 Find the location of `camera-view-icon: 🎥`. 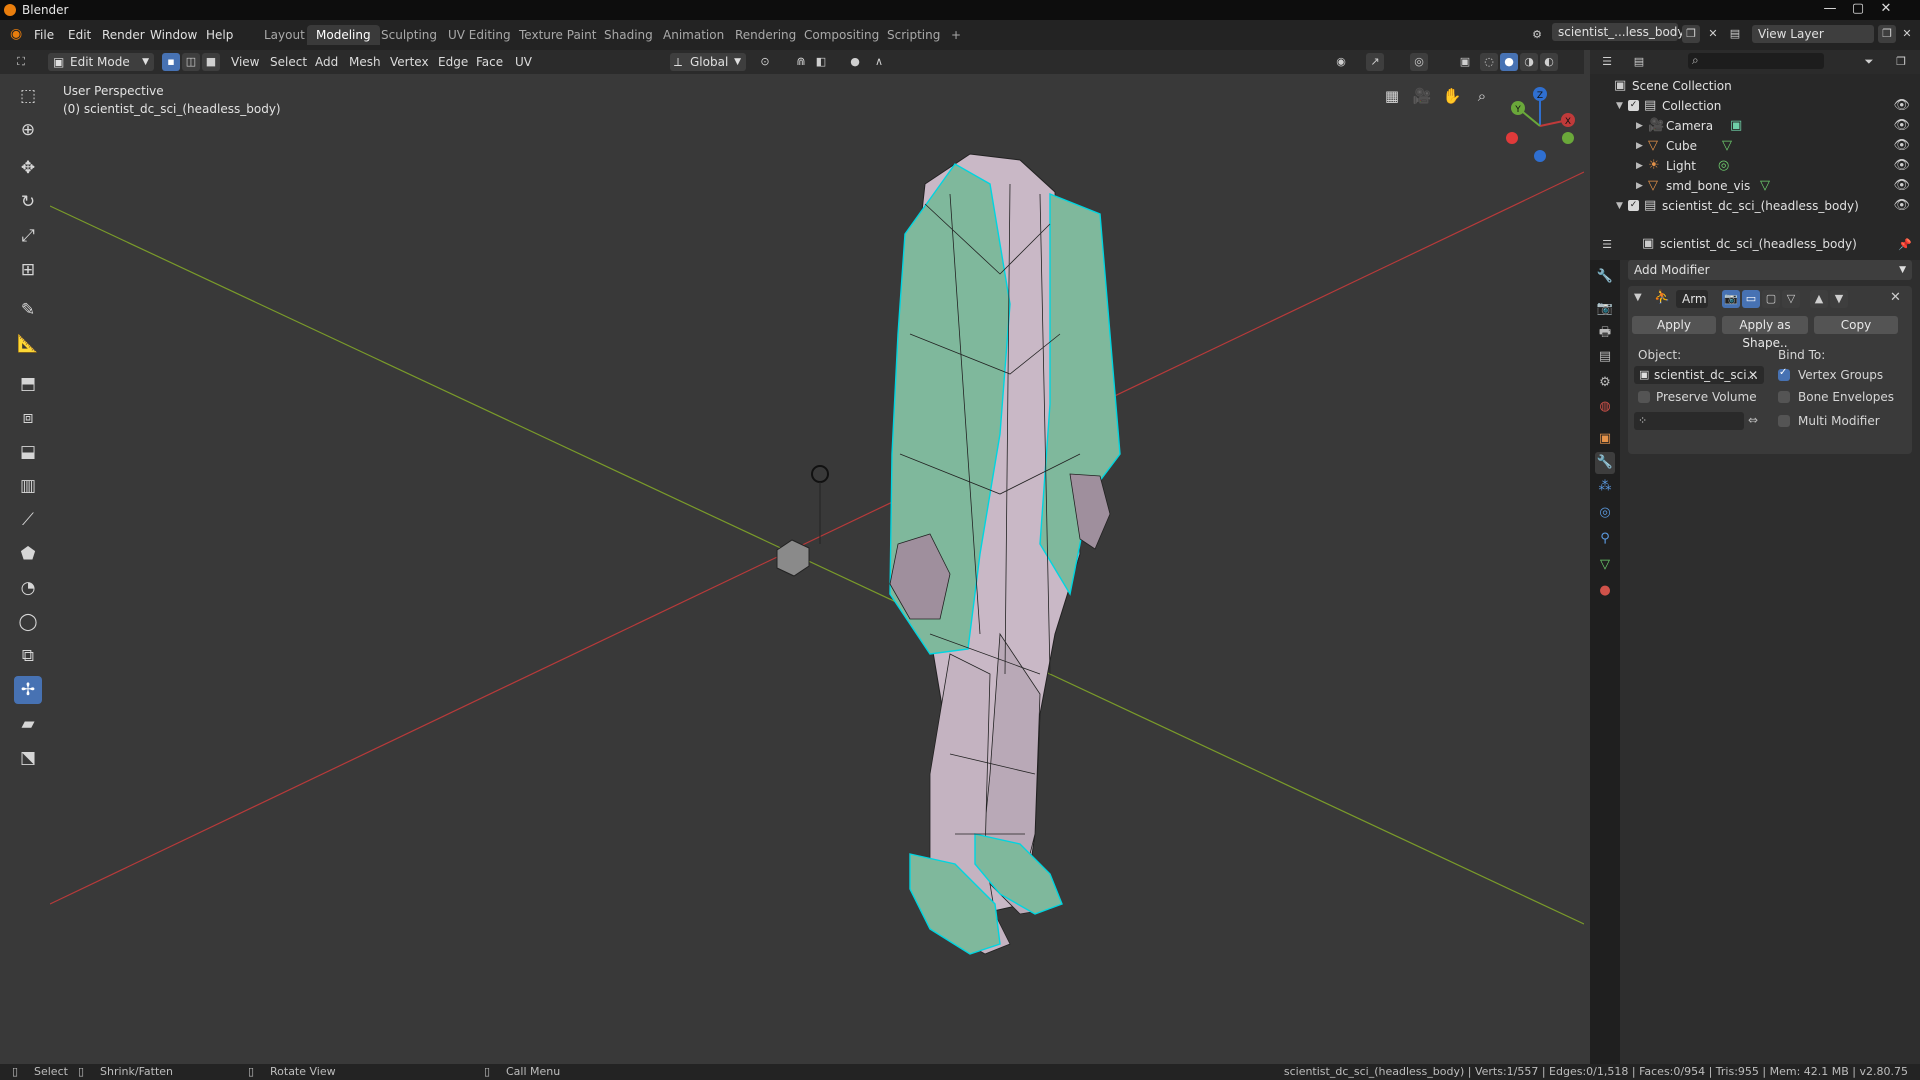

camera-view-icon: 🎥 is located at coordinates (1422, 96).